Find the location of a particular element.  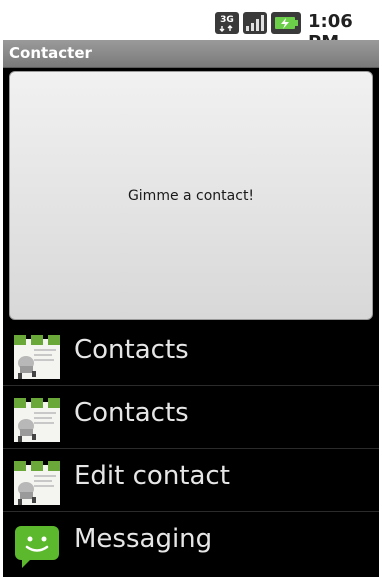

3g-icon: 3G is located at coordinates (227, 23).